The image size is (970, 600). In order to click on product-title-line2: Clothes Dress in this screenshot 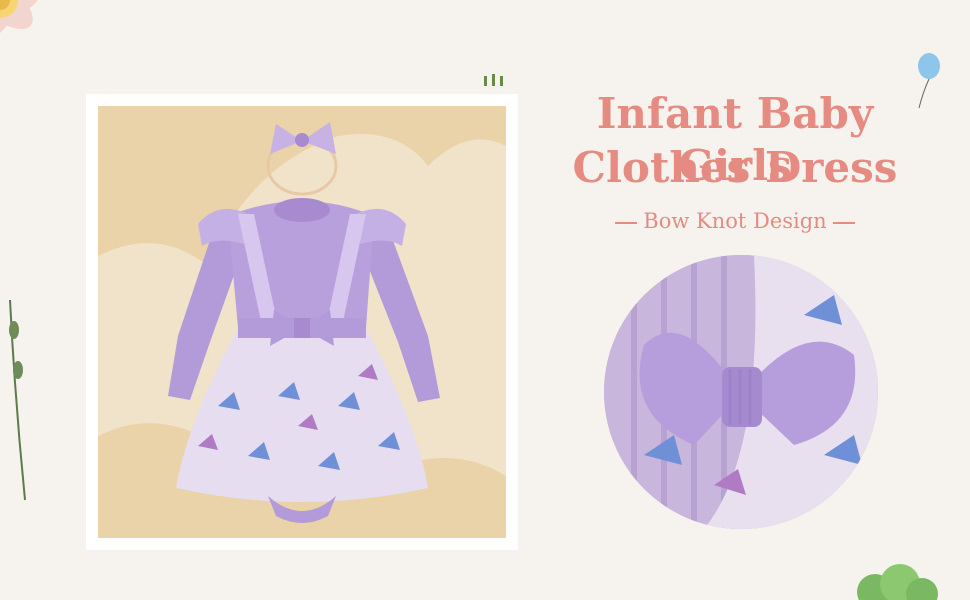, I will do `click(735, 167)`.